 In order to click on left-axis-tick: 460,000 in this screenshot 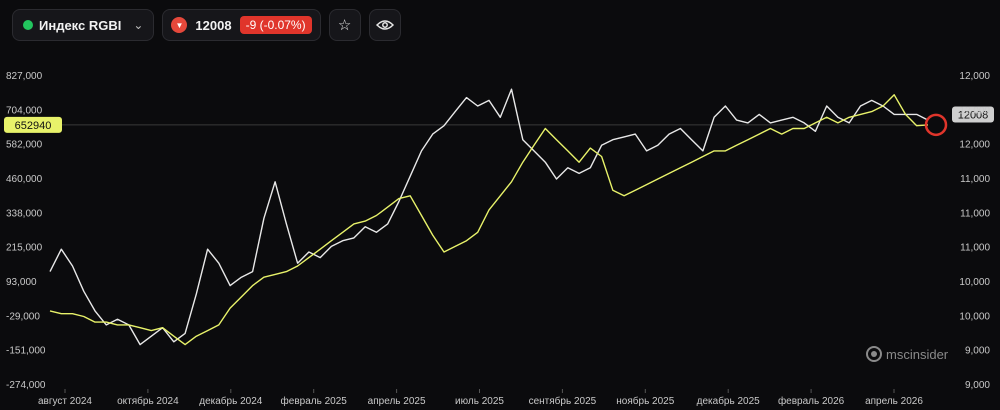, I will do `click(24, 179)`.